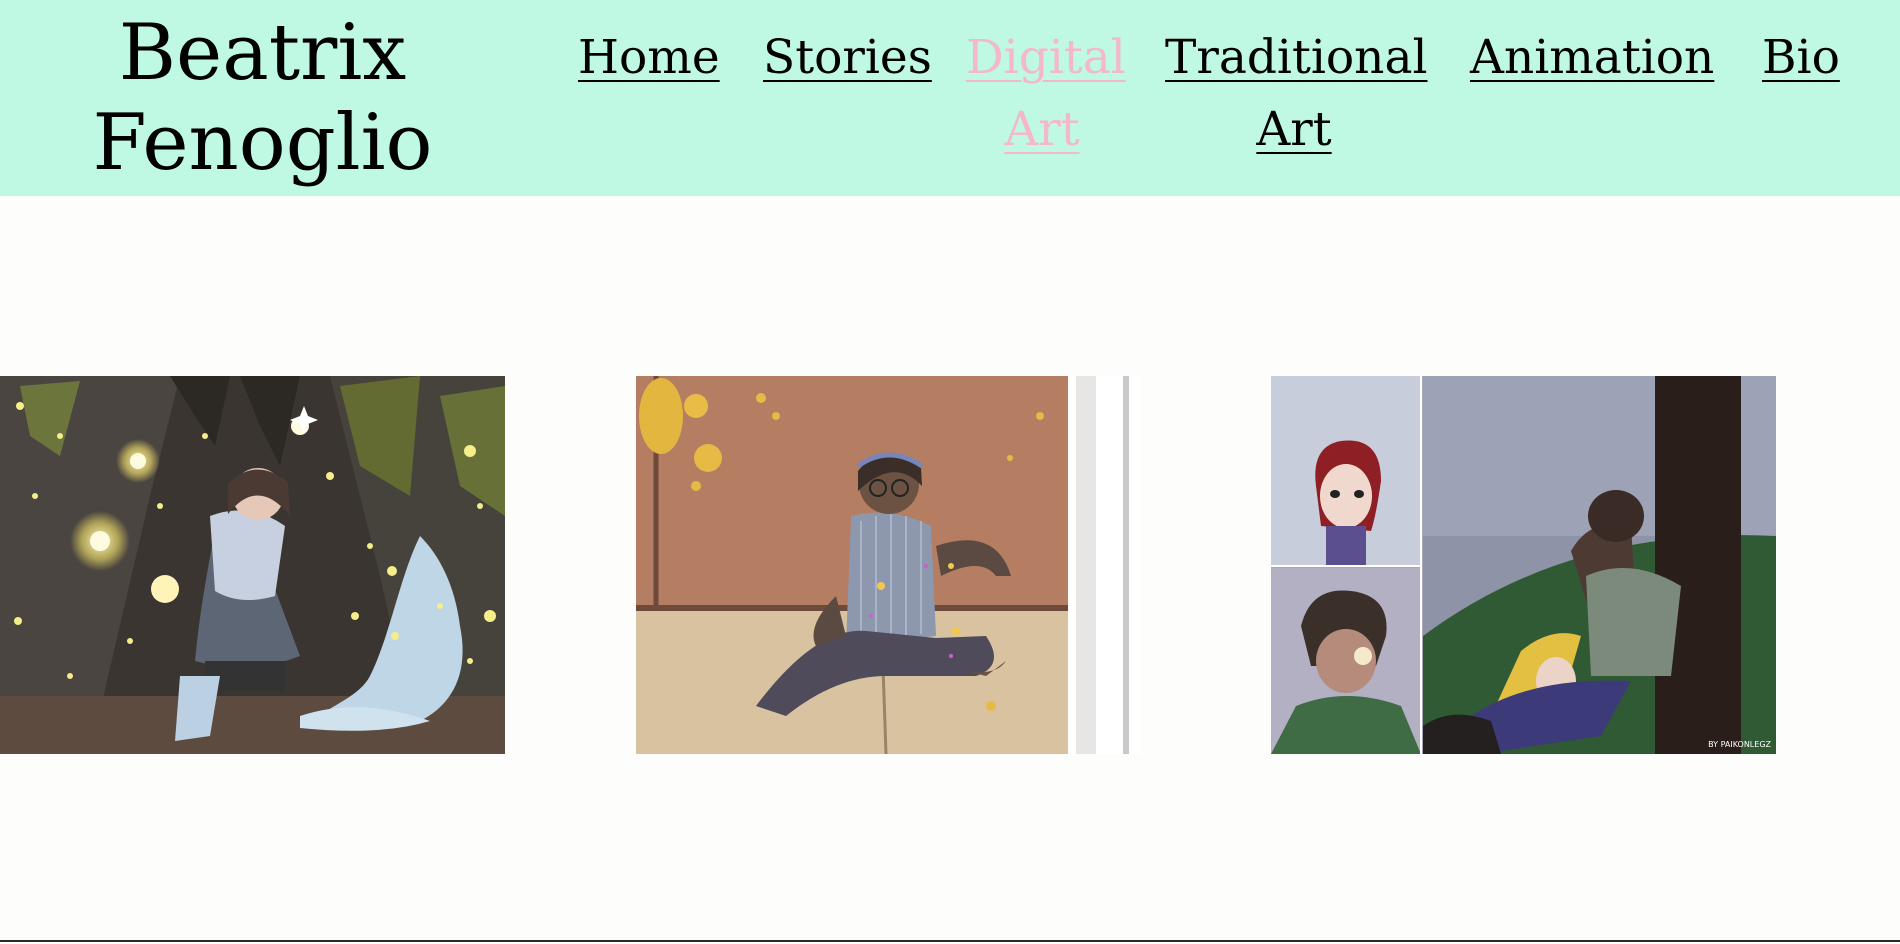 This screenshot has height=944, width=1900. Describe the element at coordinates (1801, 58) in the screenshot. I see `nav-link-bio: Bio` at that location.